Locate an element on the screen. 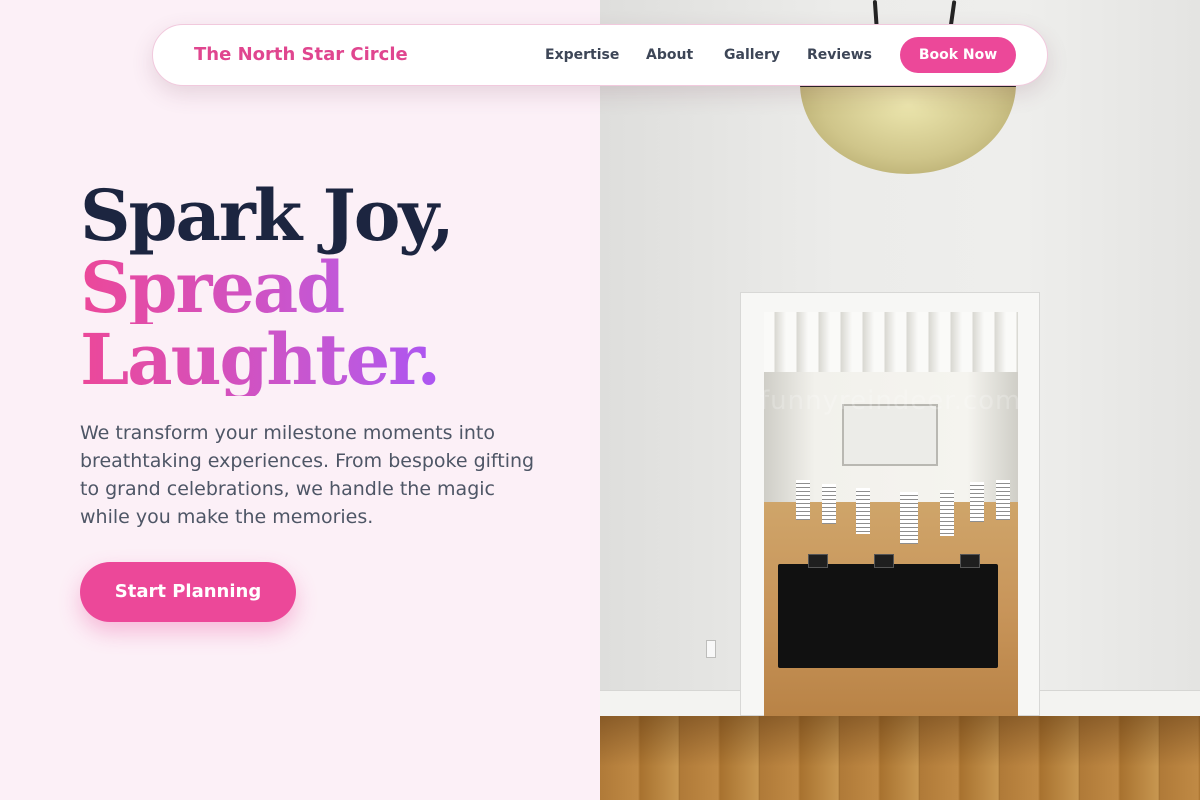 This screenshot has height=800, width=1200. wall-outlet is located at coordinates (711, 649).